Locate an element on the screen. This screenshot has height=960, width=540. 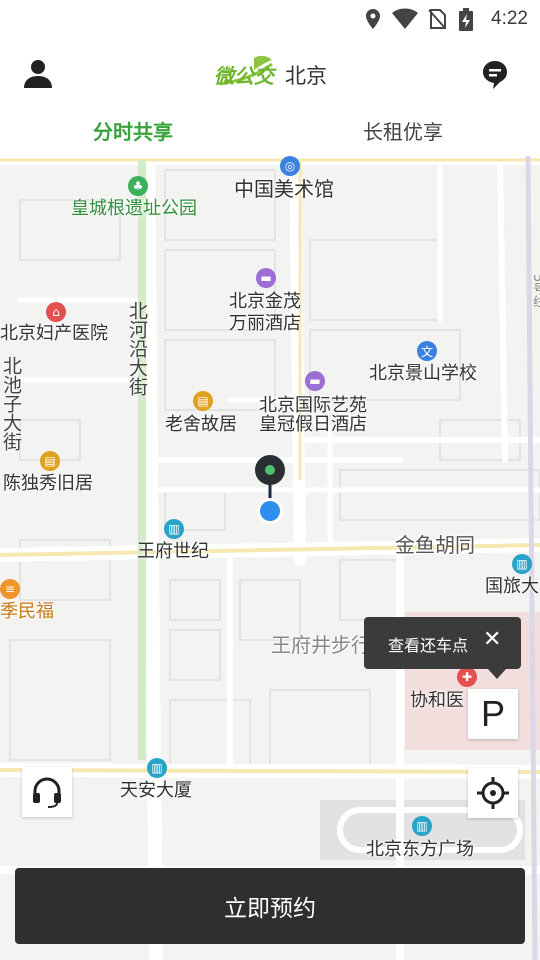
map-label-poi: 季民福 is located at coordinates (27, 611).